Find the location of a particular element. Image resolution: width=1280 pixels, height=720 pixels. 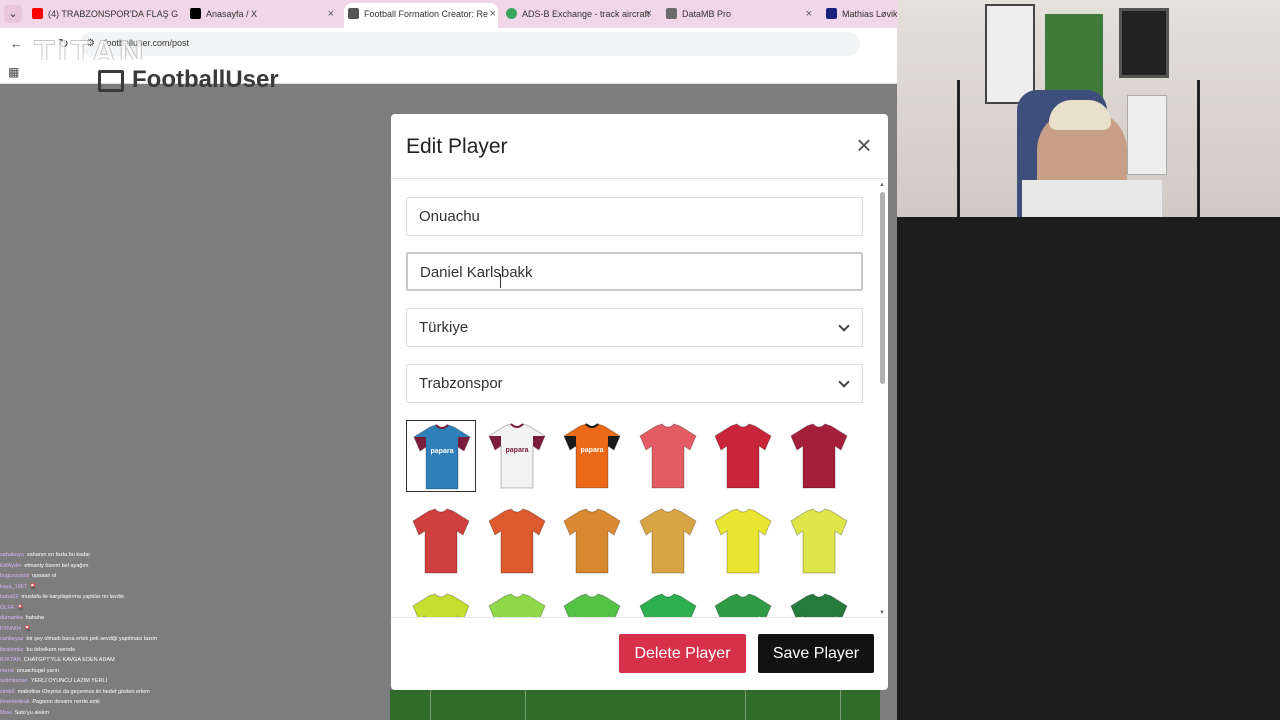

country-select: Türkiye is located at coordinates (634, 327).